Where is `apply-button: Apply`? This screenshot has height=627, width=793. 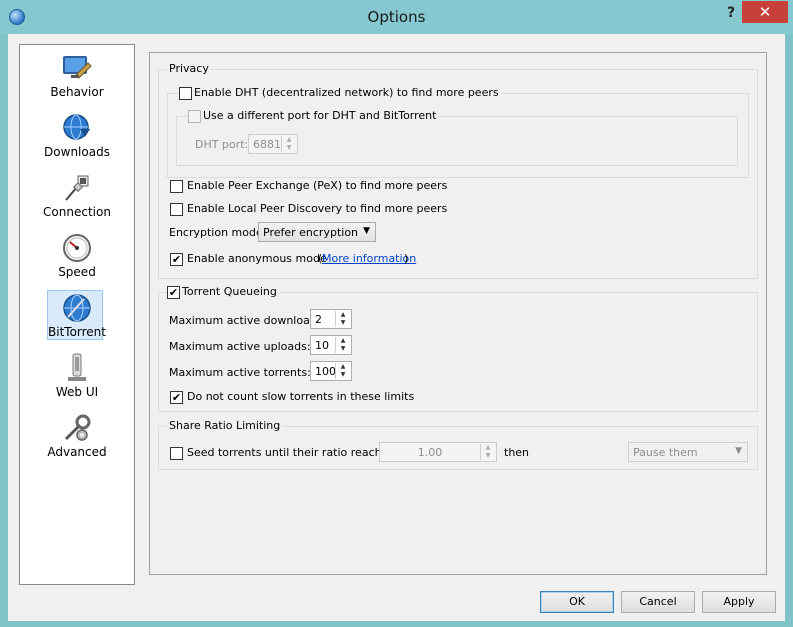
apply-button: Apply is located at coordinates (739, 602).